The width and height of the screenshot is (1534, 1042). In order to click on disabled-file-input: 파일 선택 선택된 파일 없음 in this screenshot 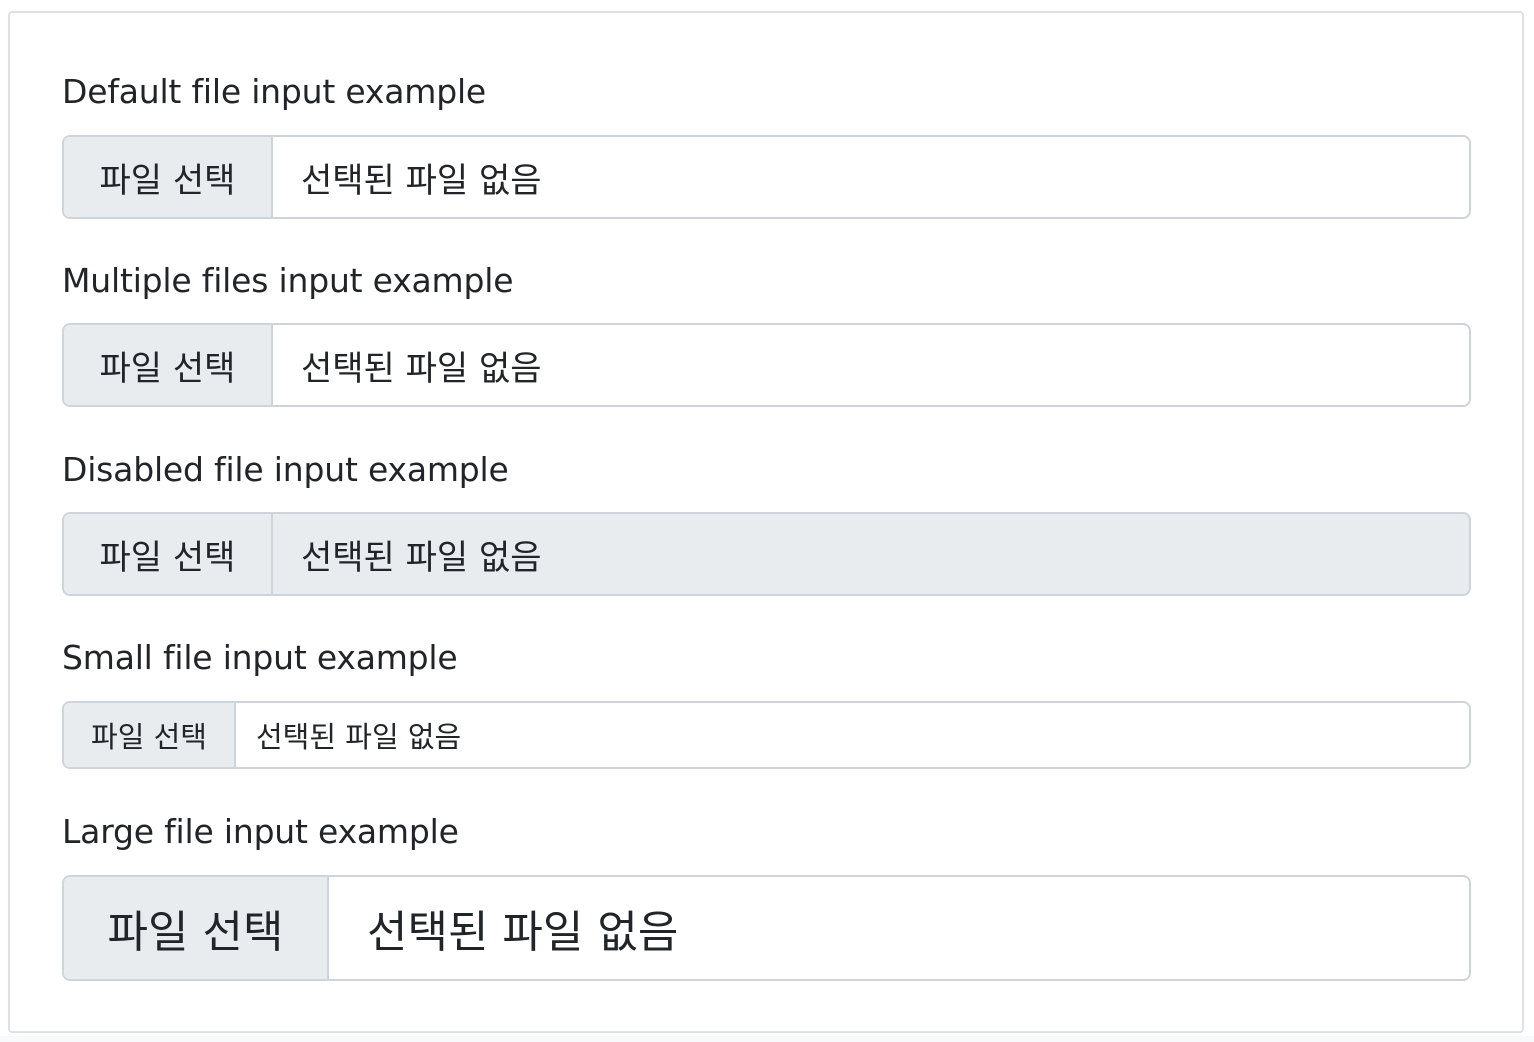, I will do `click(766, 554)`.